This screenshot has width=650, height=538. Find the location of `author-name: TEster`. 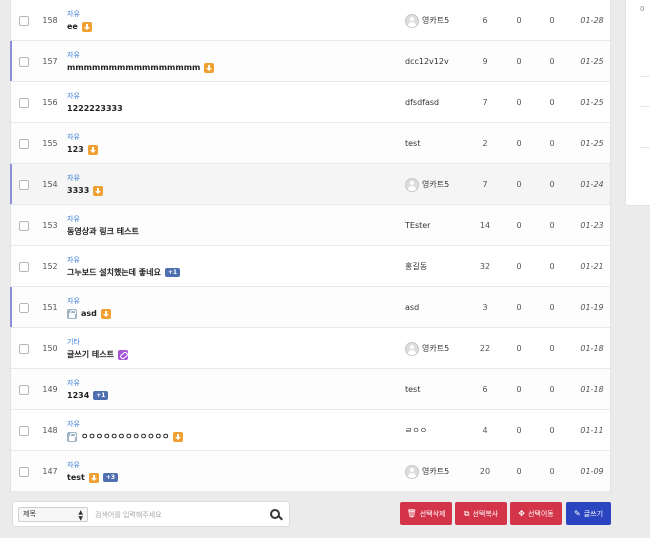

author-name: TEster is located at coordinates (418, 225).